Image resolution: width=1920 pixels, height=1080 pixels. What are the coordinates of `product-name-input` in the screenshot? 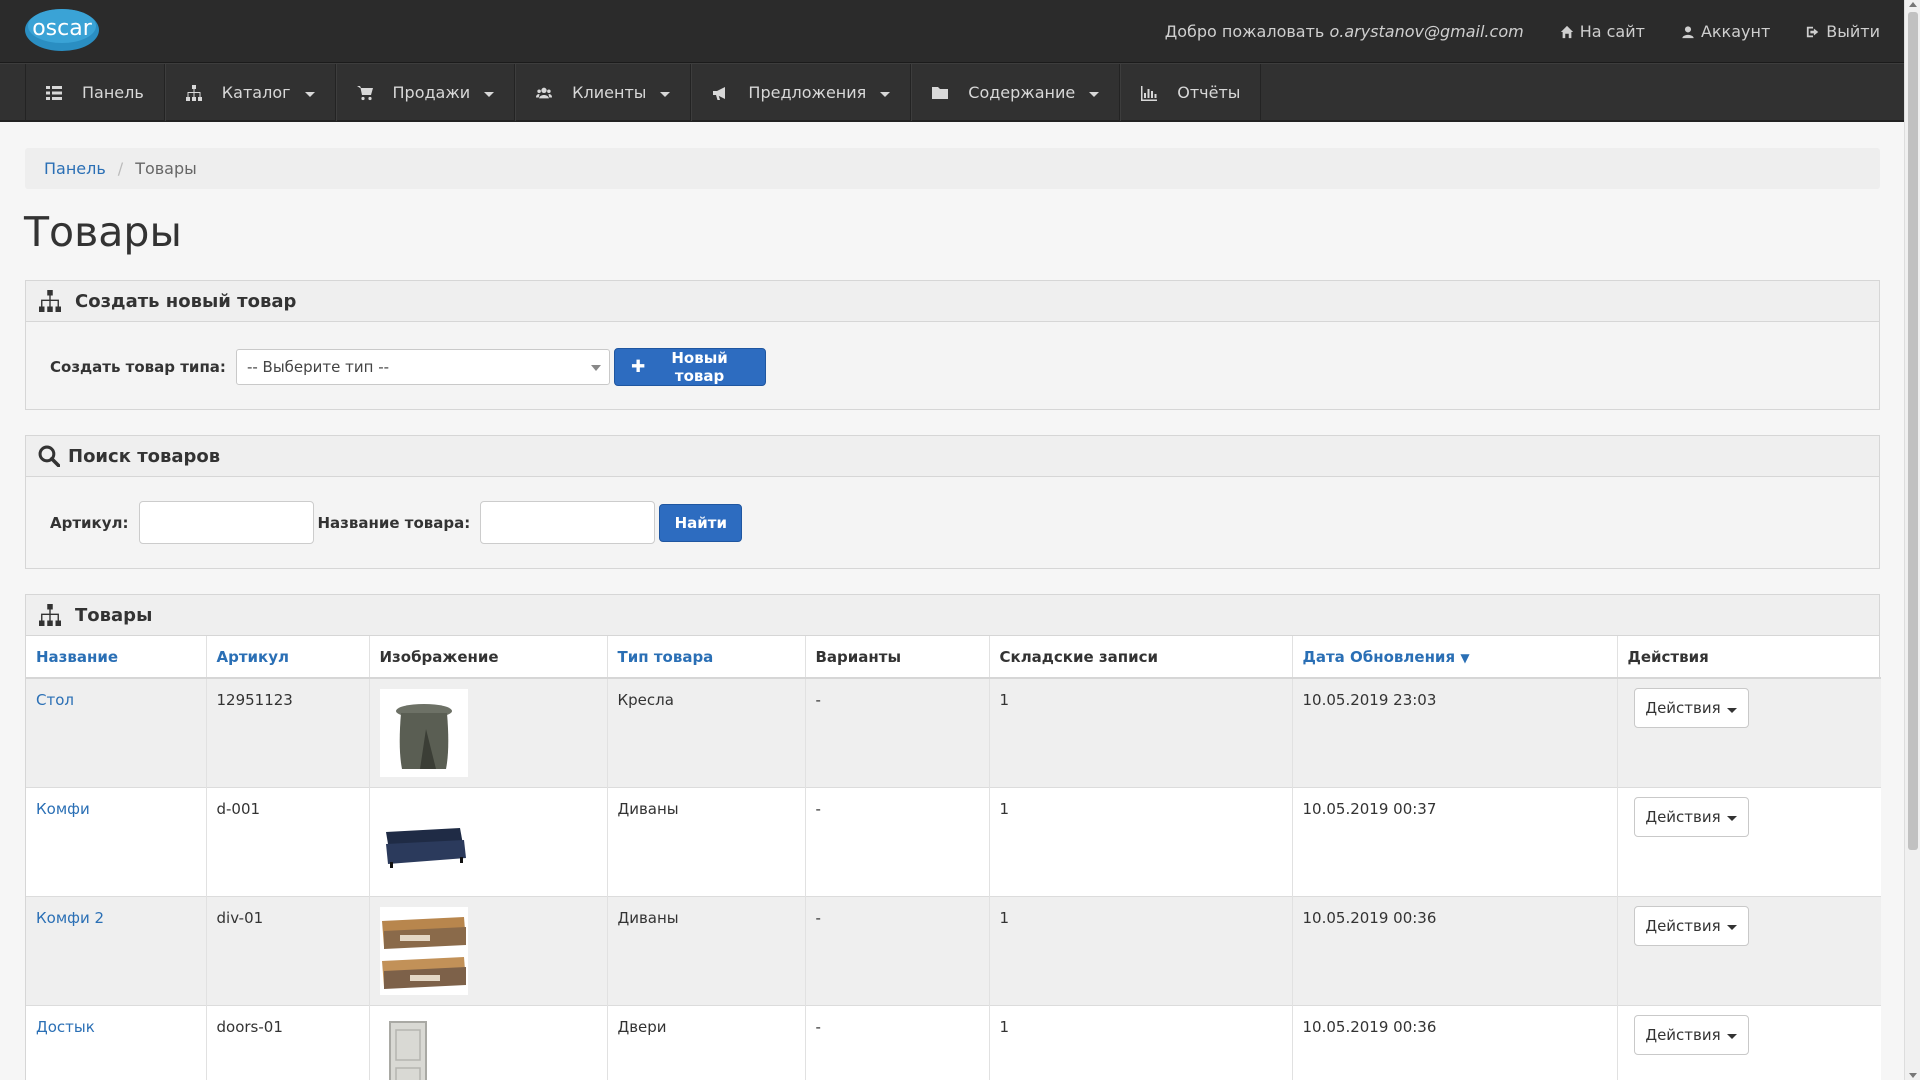 It's located at (568, 522).